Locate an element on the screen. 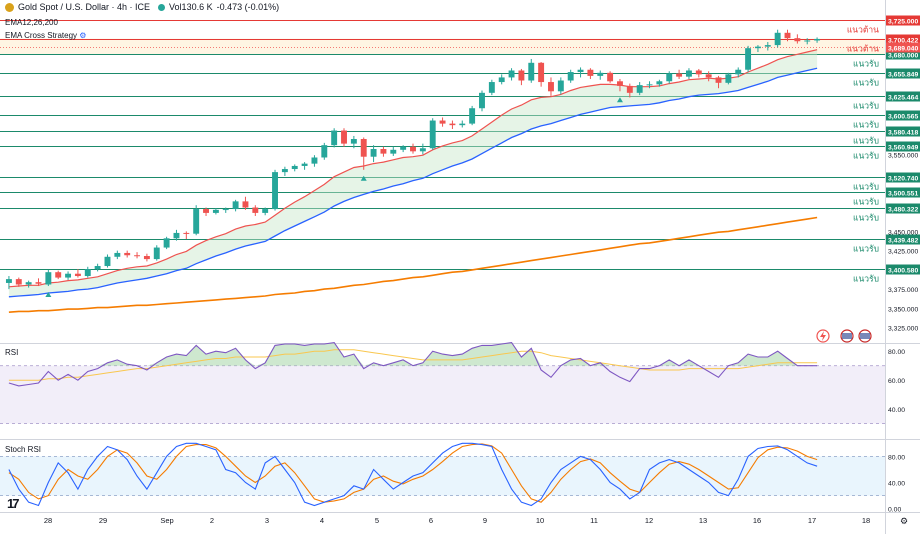 The image size is (920, 539). price-tick-label: 3,425.000 is located at coordinates (903, 252).